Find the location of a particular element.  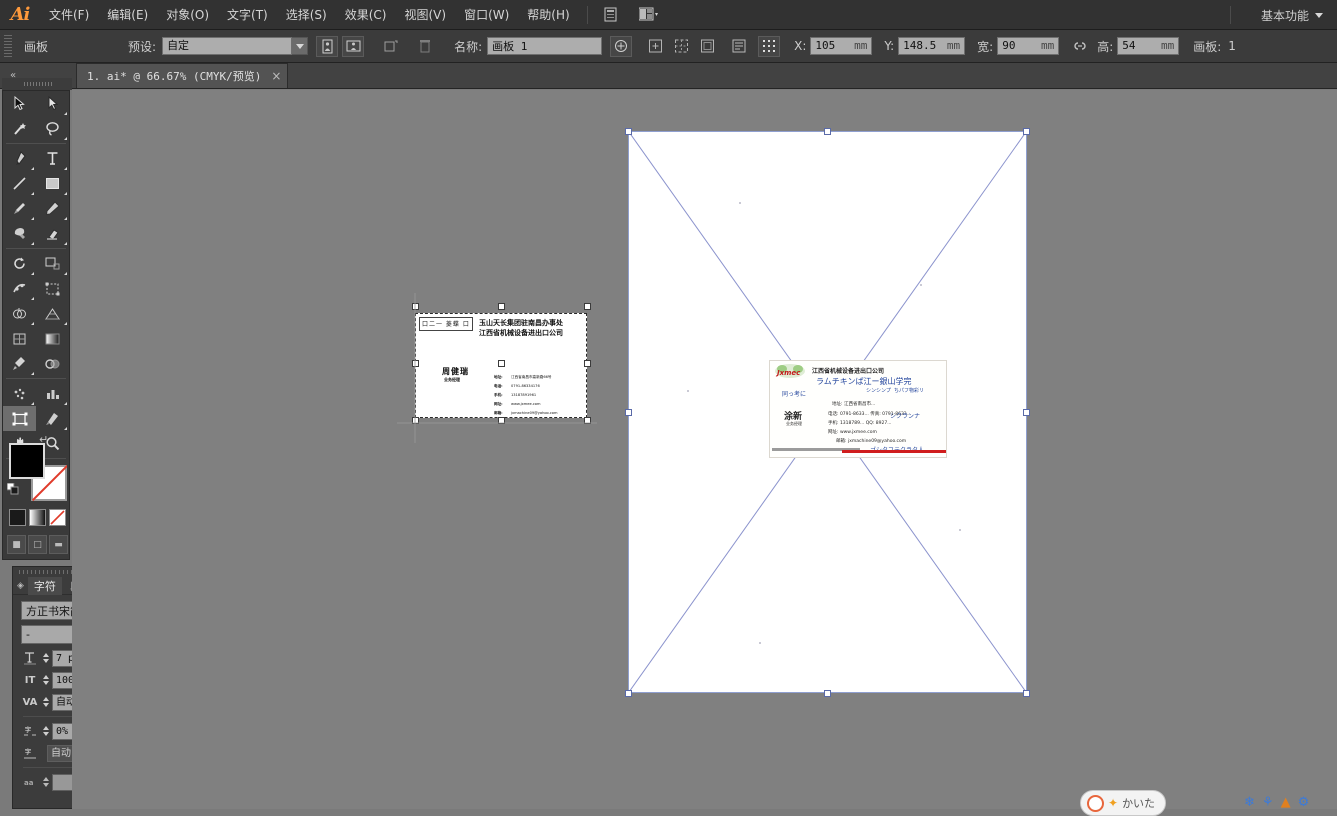

type-tool is located at coordinates (52, 158).